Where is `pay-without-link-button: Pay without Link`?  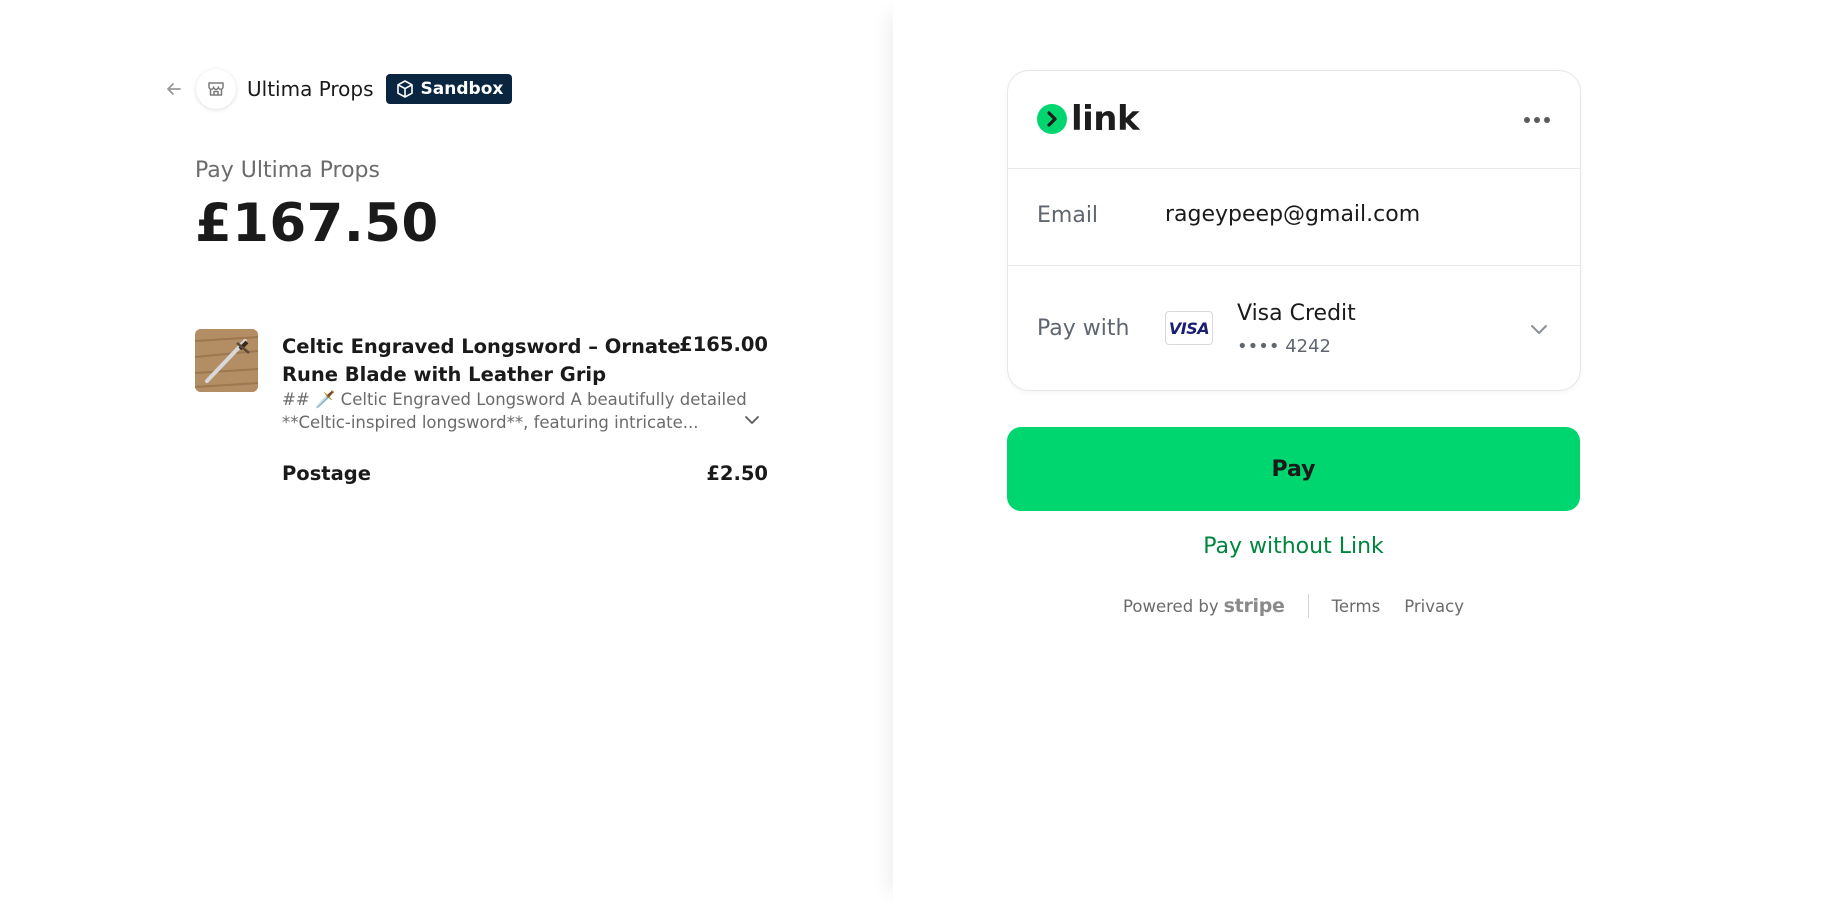
pay-without-link-button: Pay without Link is located at coordinates (1293, 546).